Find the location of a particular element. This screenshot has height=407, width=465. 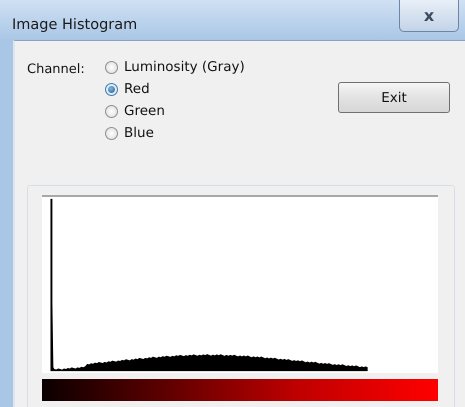

channel-radio: Luminosity (Gray) is located at coordinates (215, 67).